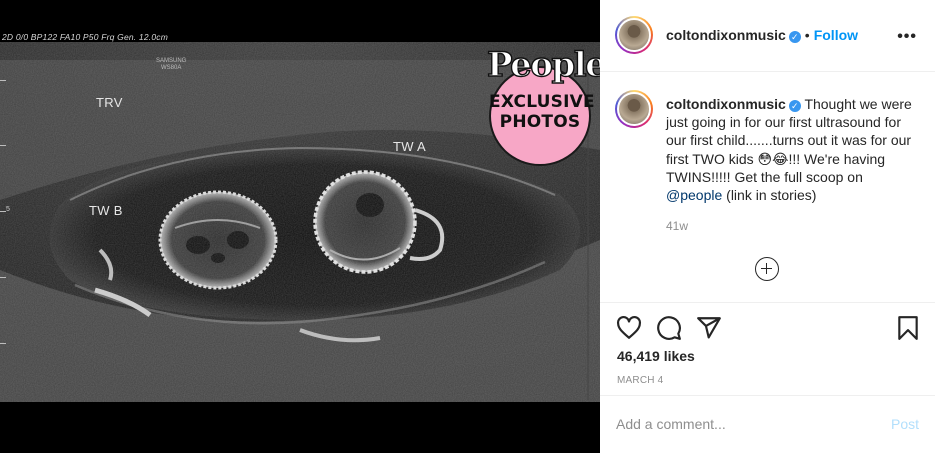  I want to click on people-exclusive-badge: People EXCLUSIVE PHOTOS, so click(543, 105).